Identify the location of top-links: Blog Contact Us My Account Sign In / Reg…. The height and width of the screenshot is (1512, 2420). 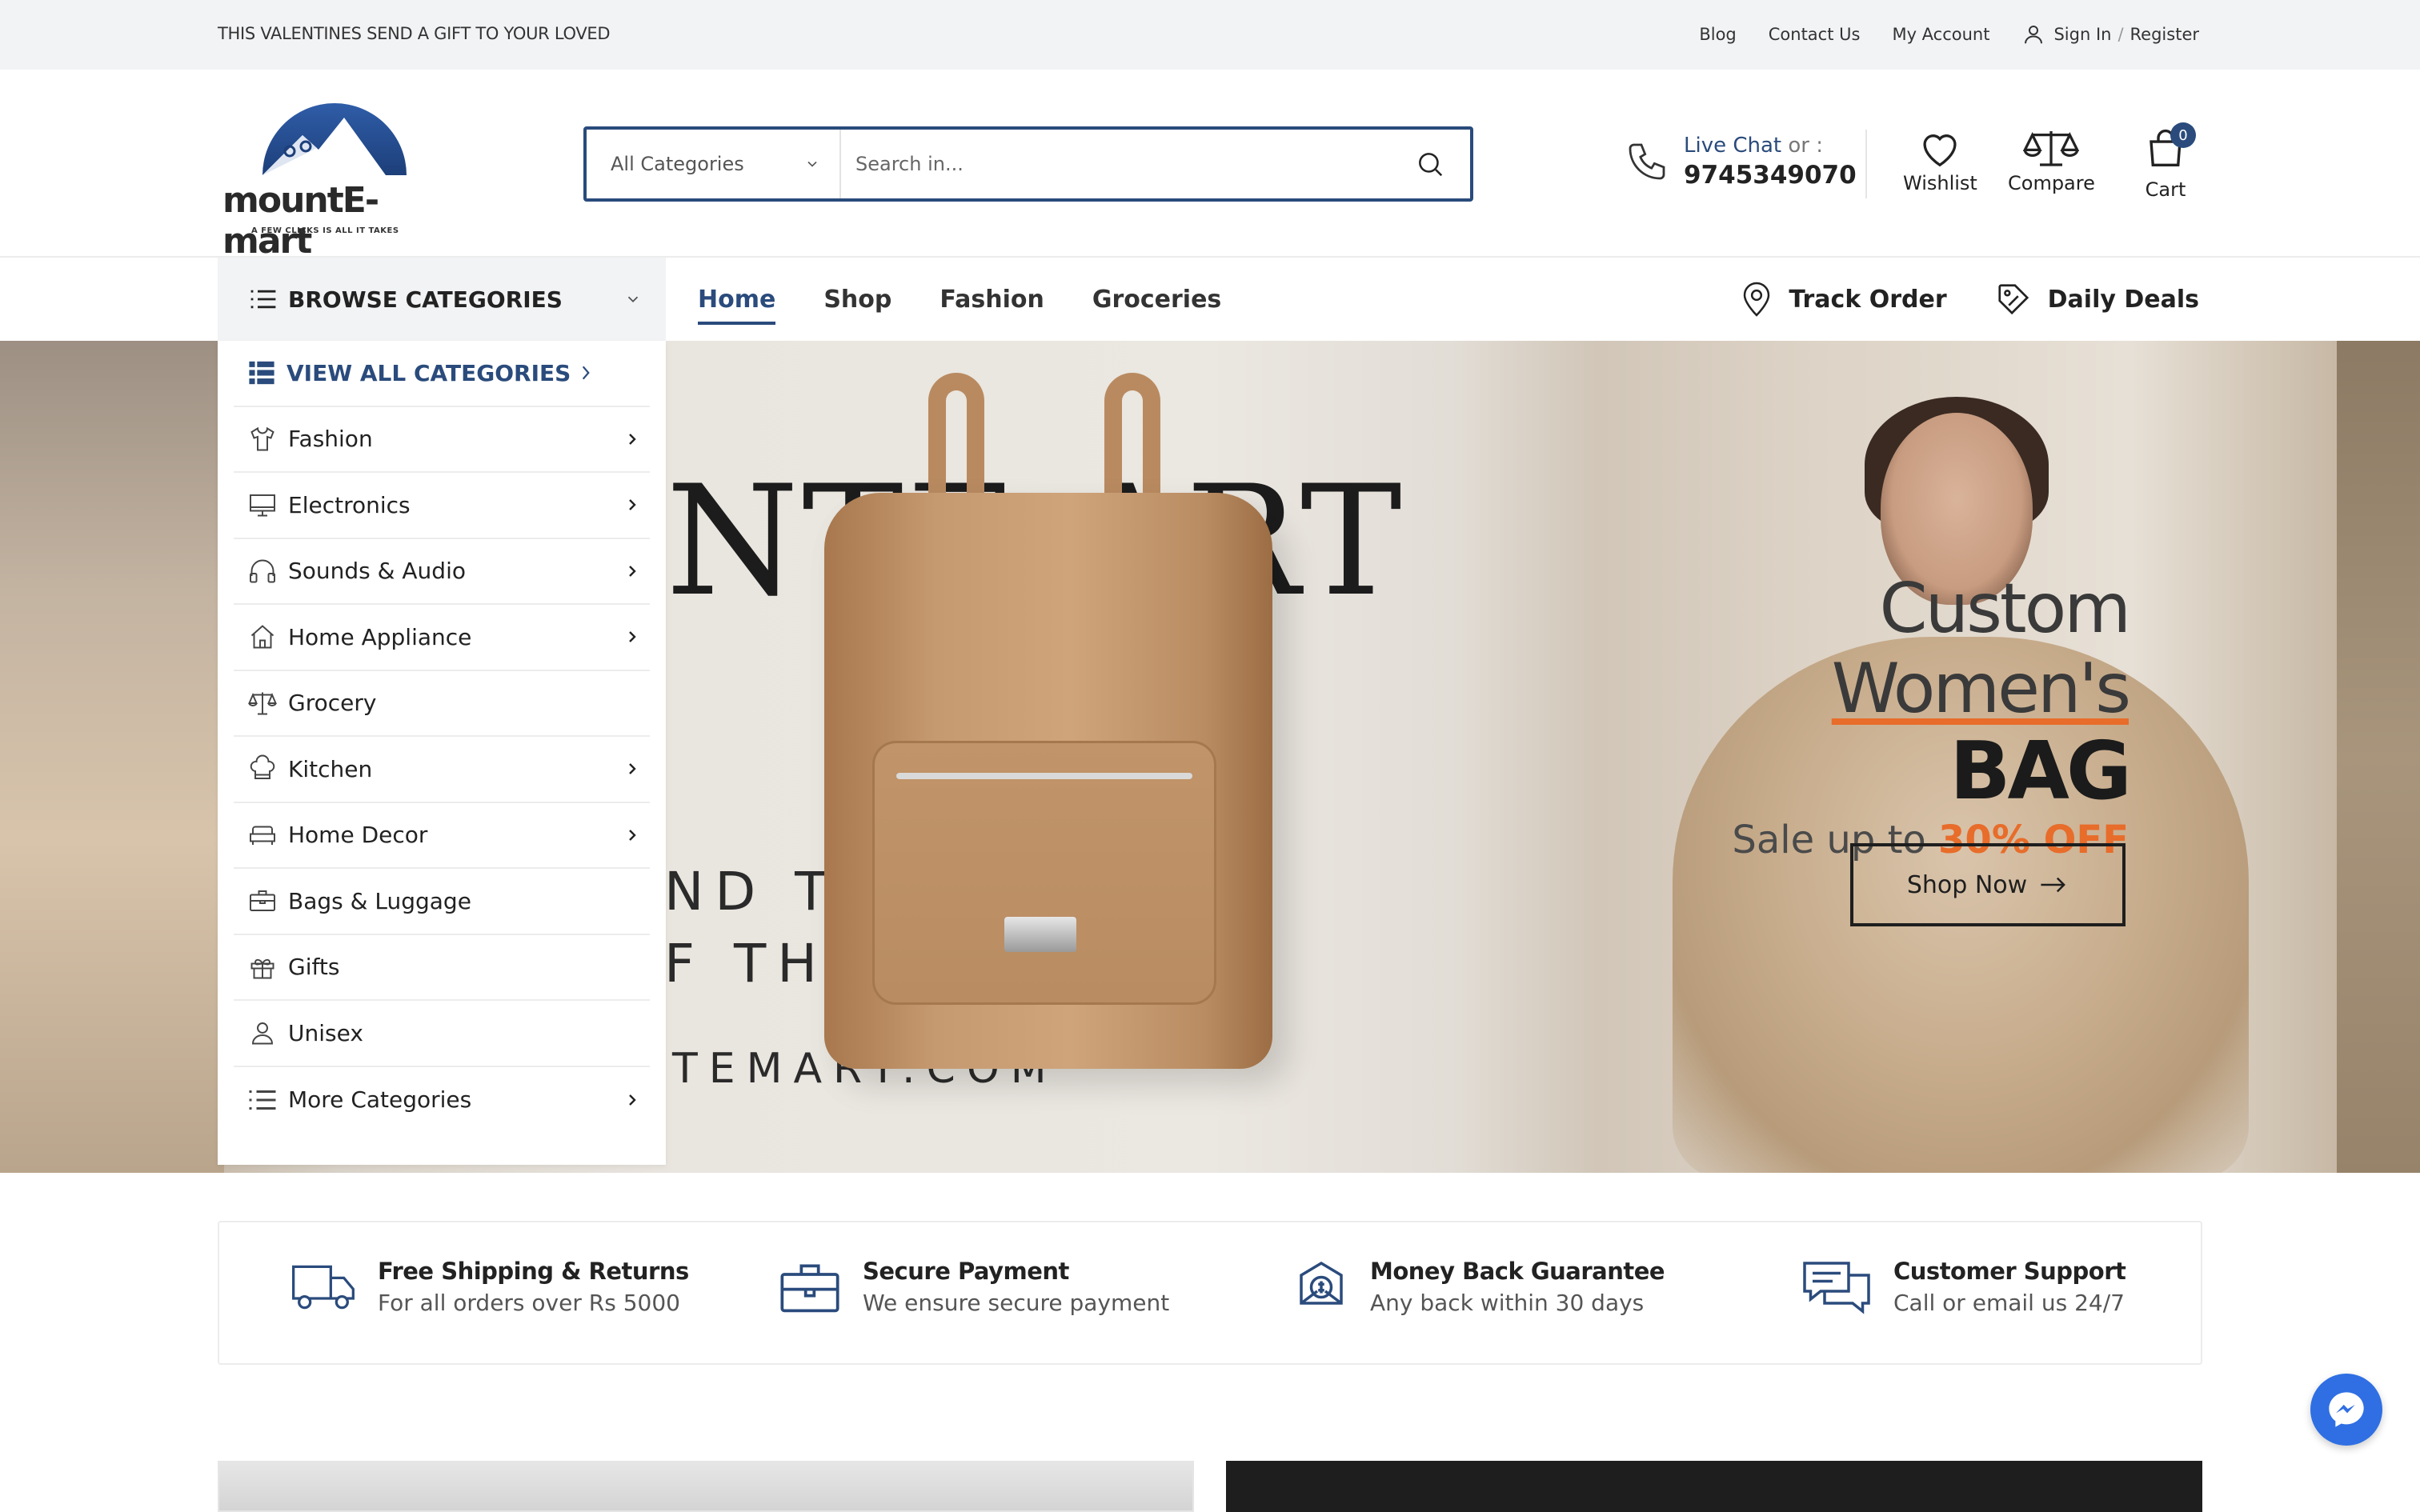
(1933, 34).